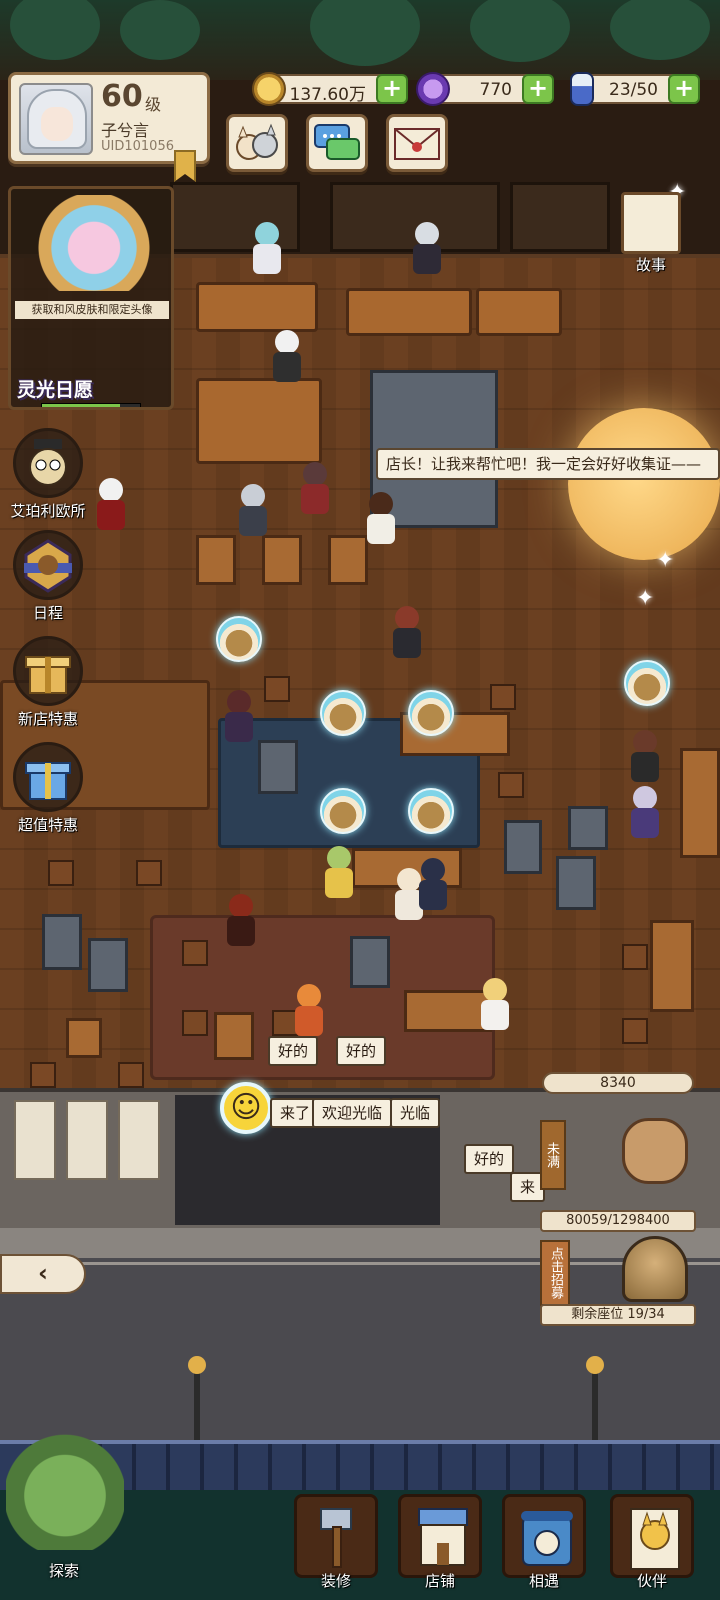  I want to click on collection-counter: 80059/1298400, so click(618, 1221).